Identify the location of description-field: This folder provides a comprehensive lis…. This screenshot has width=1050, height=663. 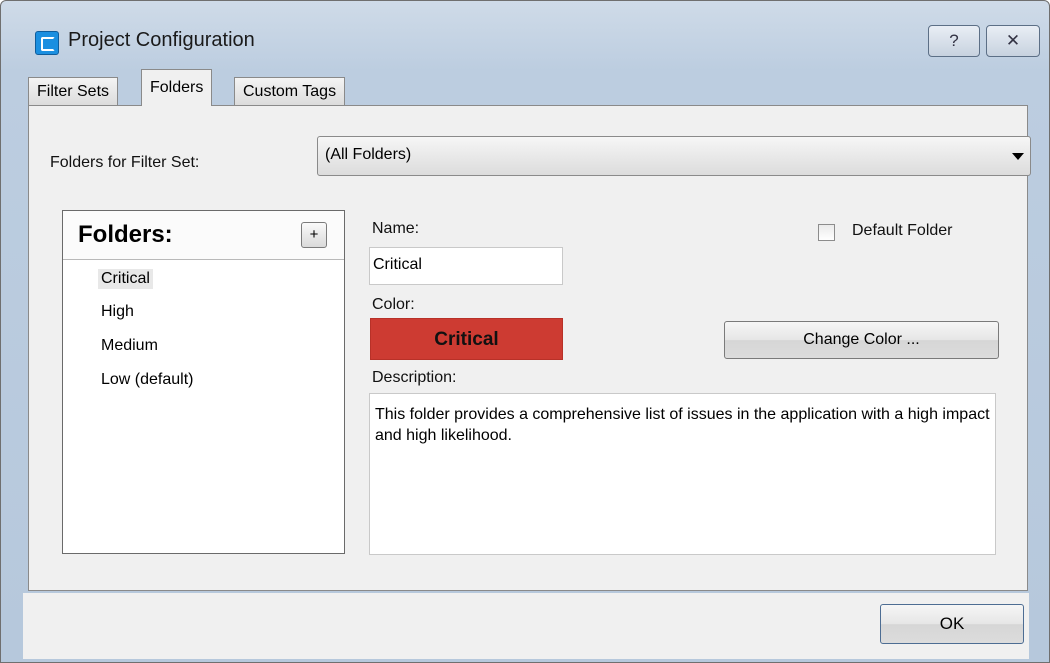
(682, 474).